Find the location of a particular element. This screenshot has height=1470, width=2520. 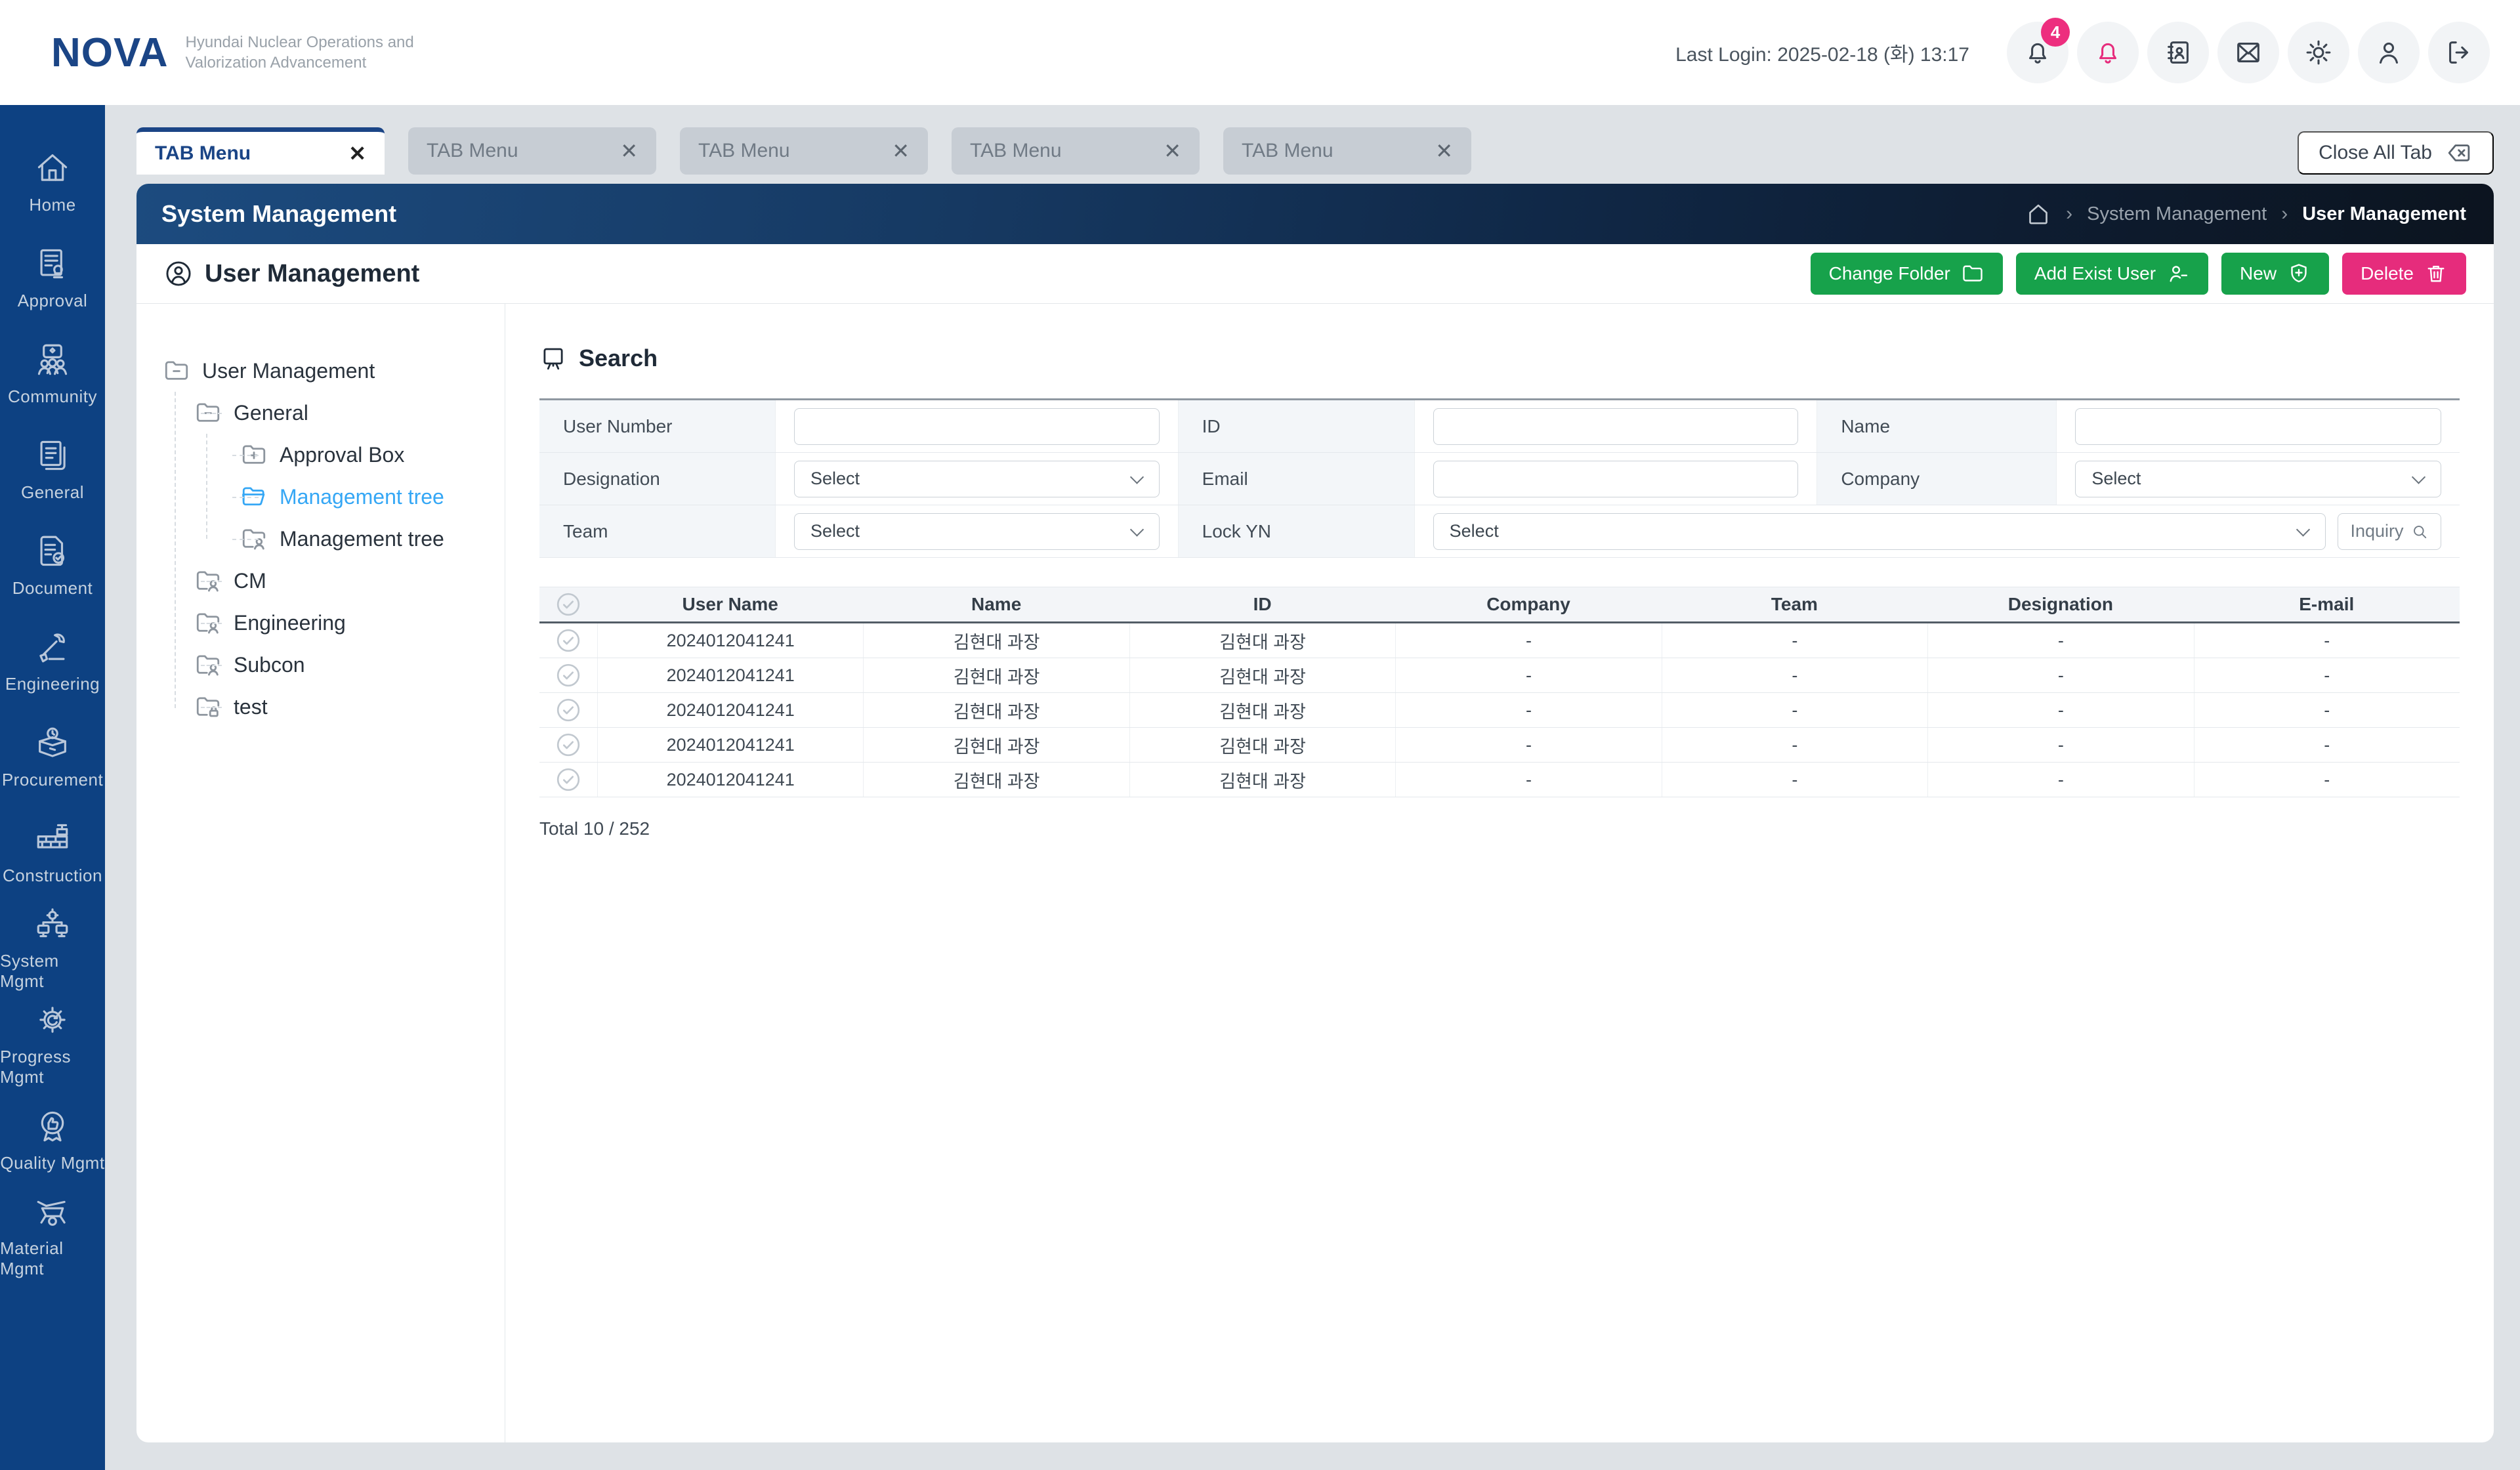

cell-id: 김현대 과장 is located at coordinates (1262, 710).